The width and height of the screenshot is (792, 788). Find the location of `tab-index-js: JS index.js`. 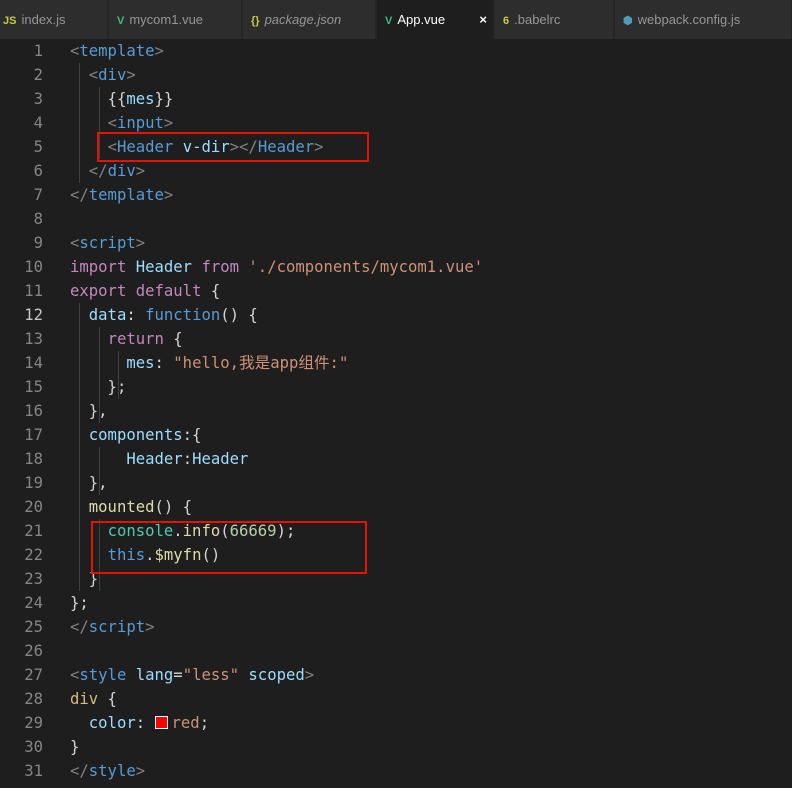

tab-index-js: JS index.js is located at coordinates (54, 19).